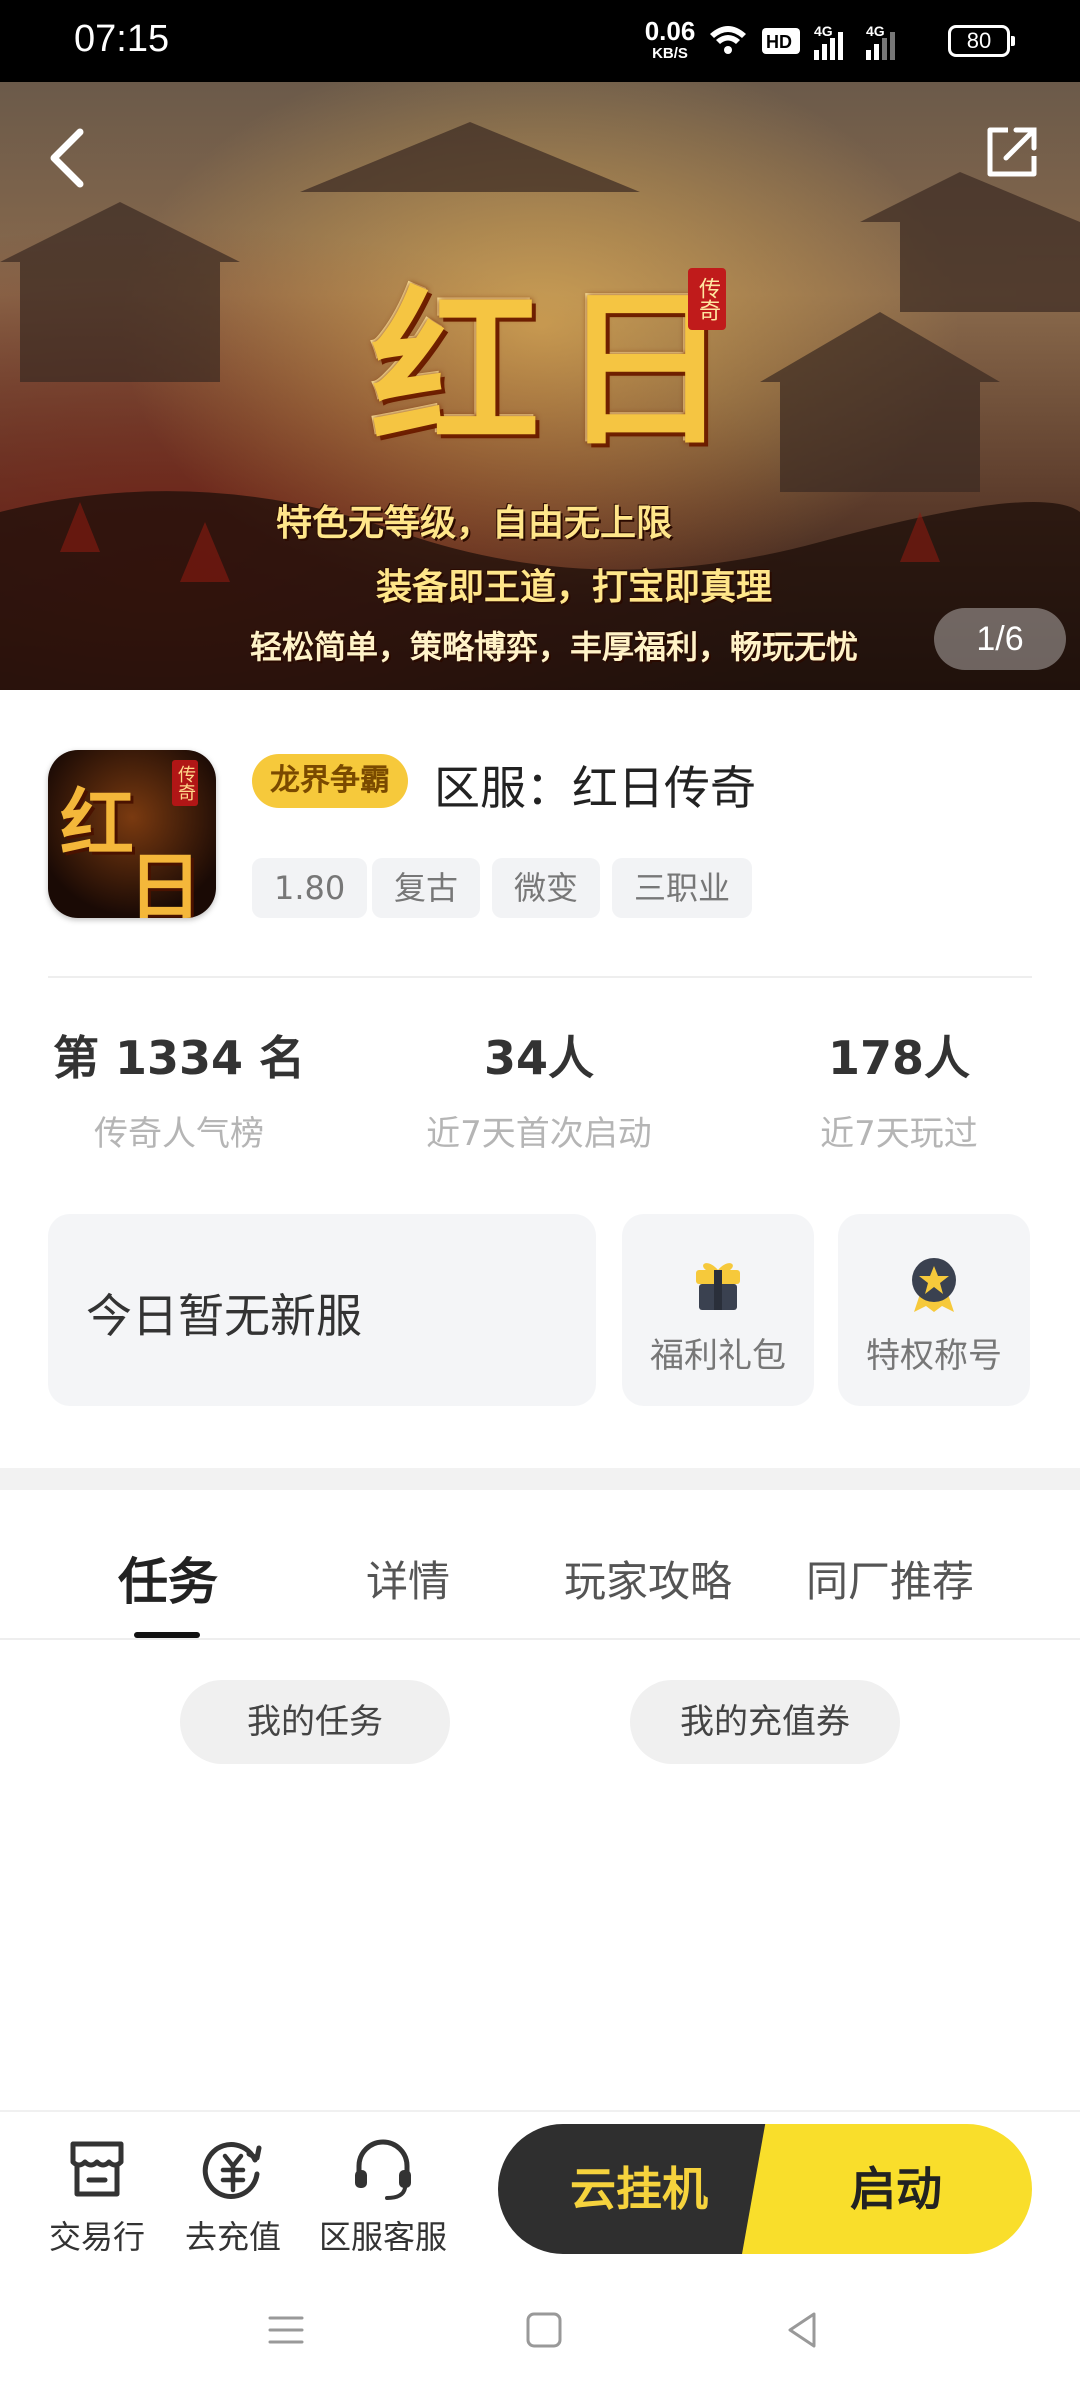  Describe the element at coordinates (828, 41) in the screenshot. I see `cell-signal-icon: 4G` at that location.